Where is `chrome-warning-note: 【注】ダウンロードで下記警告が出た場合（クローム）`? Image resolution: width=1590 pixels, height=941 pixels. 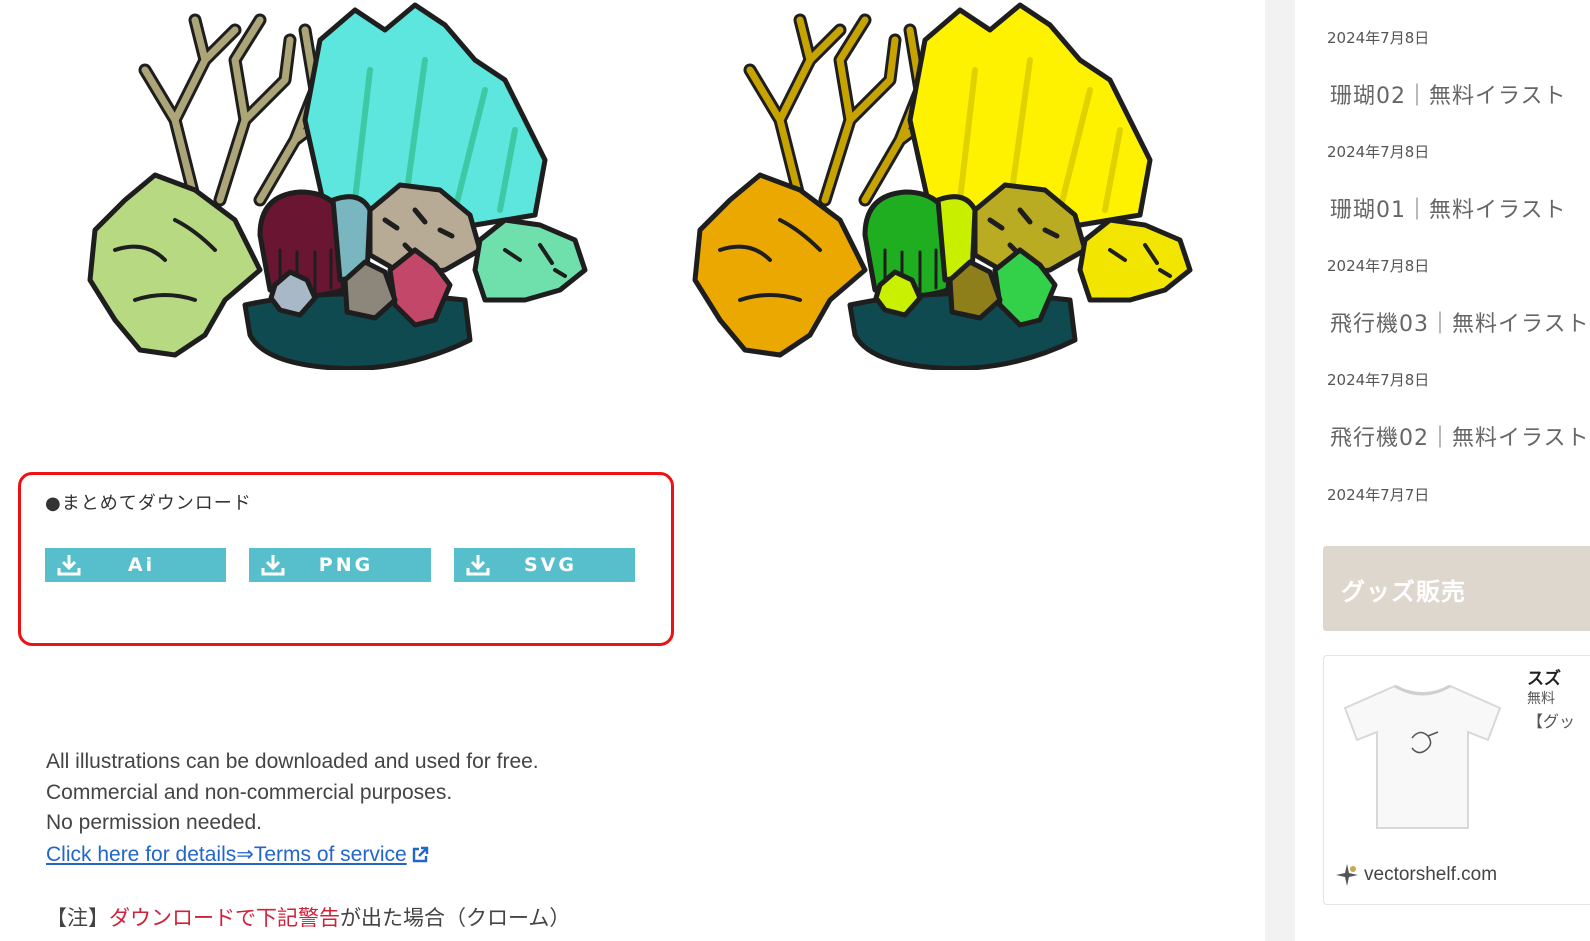
chrome-warning-note: 【注】ダウンロードで下記警告が出た場合（クローム） is located at coordinates (308, 917).